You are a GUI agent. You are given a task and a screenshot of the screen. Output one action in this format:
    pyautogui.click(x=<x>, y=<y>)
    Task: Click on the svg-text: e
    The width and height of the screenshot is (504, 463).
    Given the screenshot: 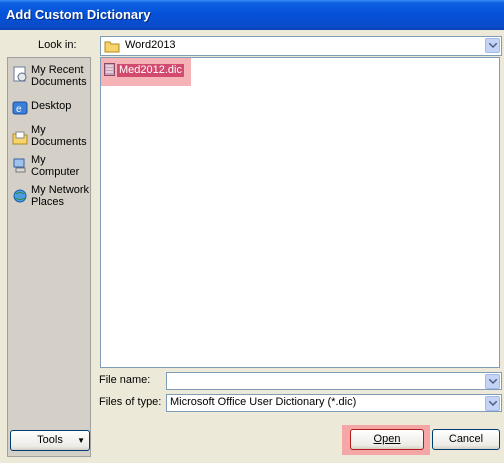 What is the action you would take?
    pyautogui.click(x=19, y=109)
    